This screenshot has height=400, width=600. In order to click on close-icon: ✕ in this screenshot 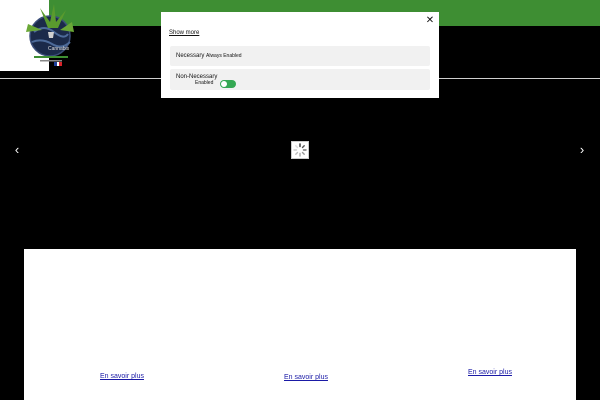, I will do `click(430, 21)`.